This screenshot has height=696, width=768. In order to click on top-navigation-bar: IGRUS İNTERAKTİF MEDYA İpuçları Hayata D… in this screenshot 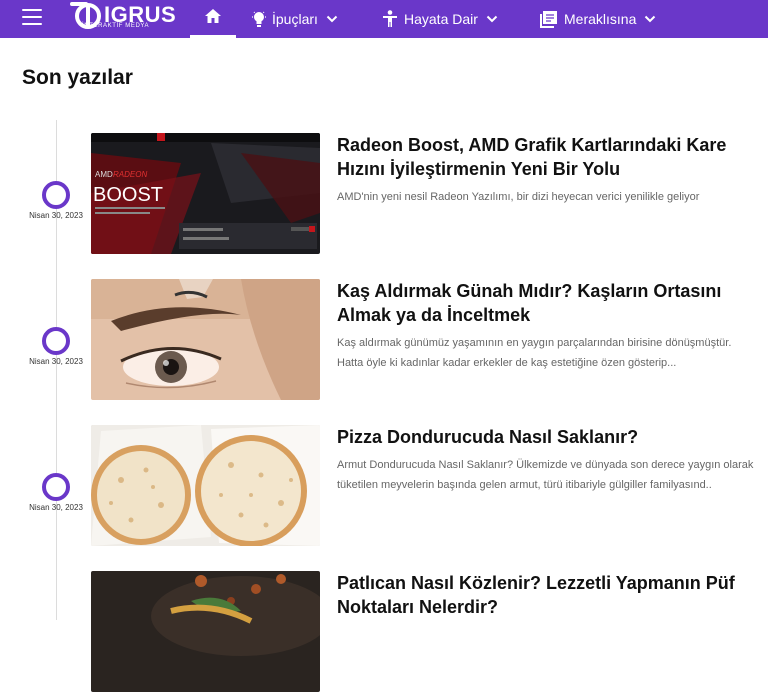, I will do `click(384, 19)`.